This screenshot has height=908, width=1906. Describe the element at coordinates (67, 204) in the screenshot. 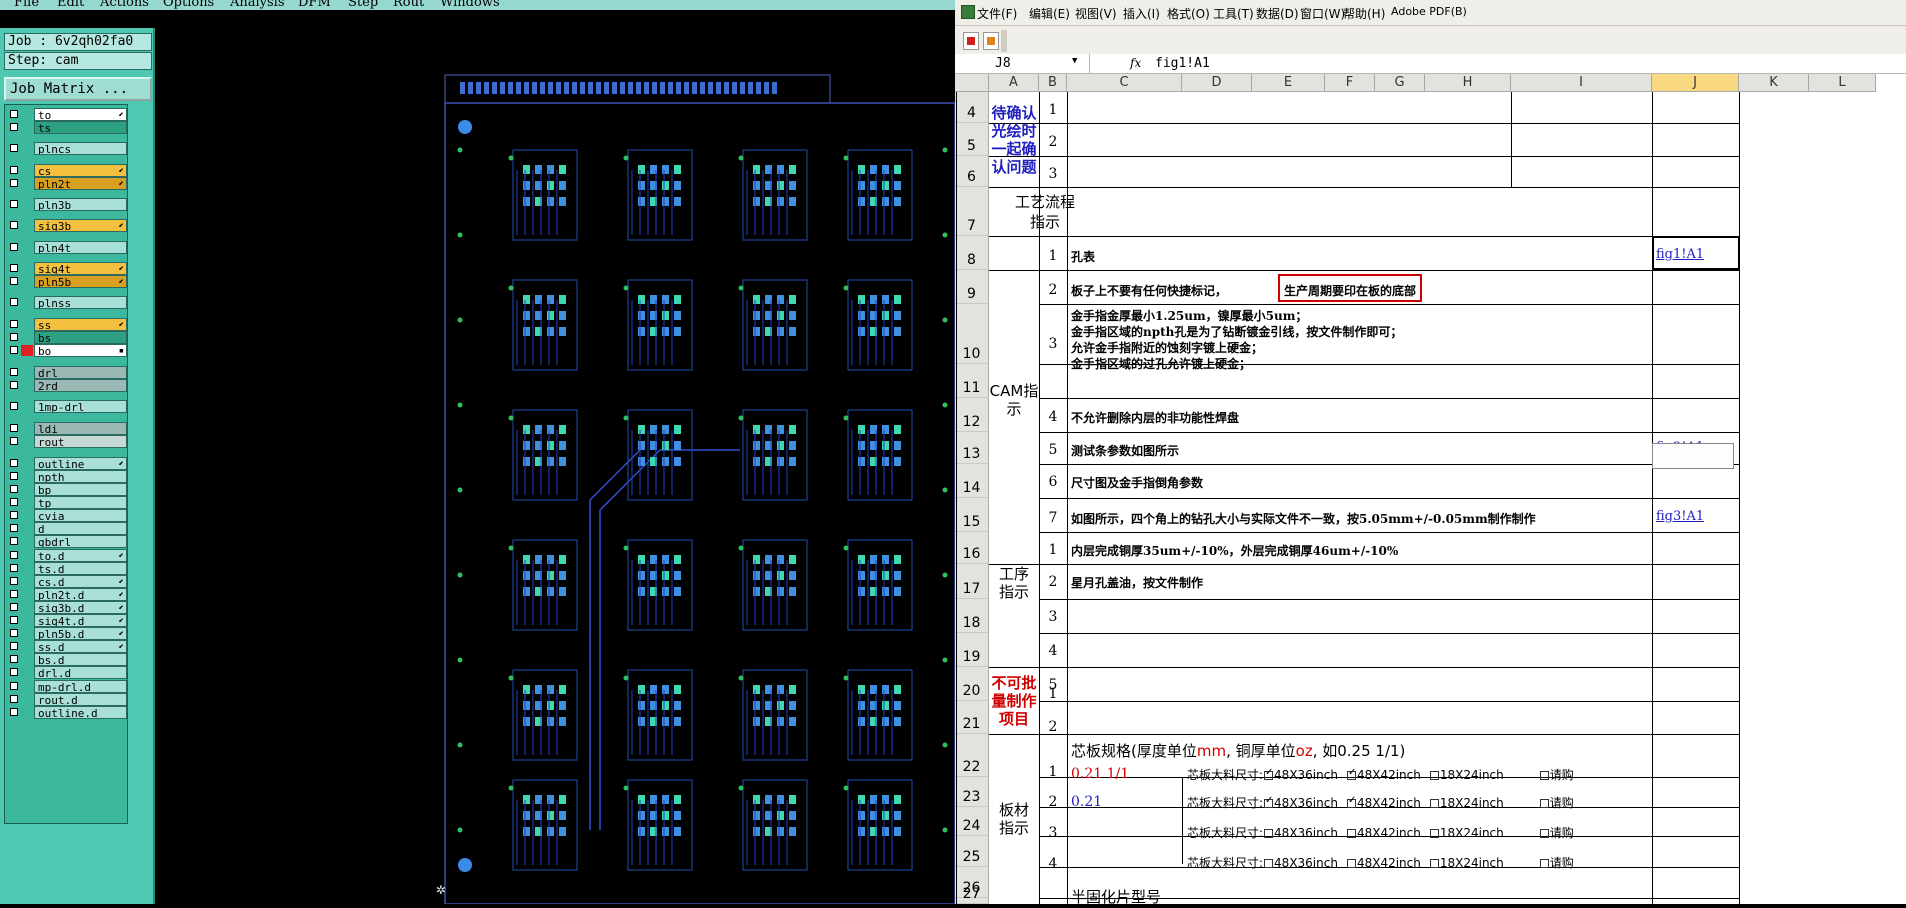

I see `layer-row: pln3b` at that location.